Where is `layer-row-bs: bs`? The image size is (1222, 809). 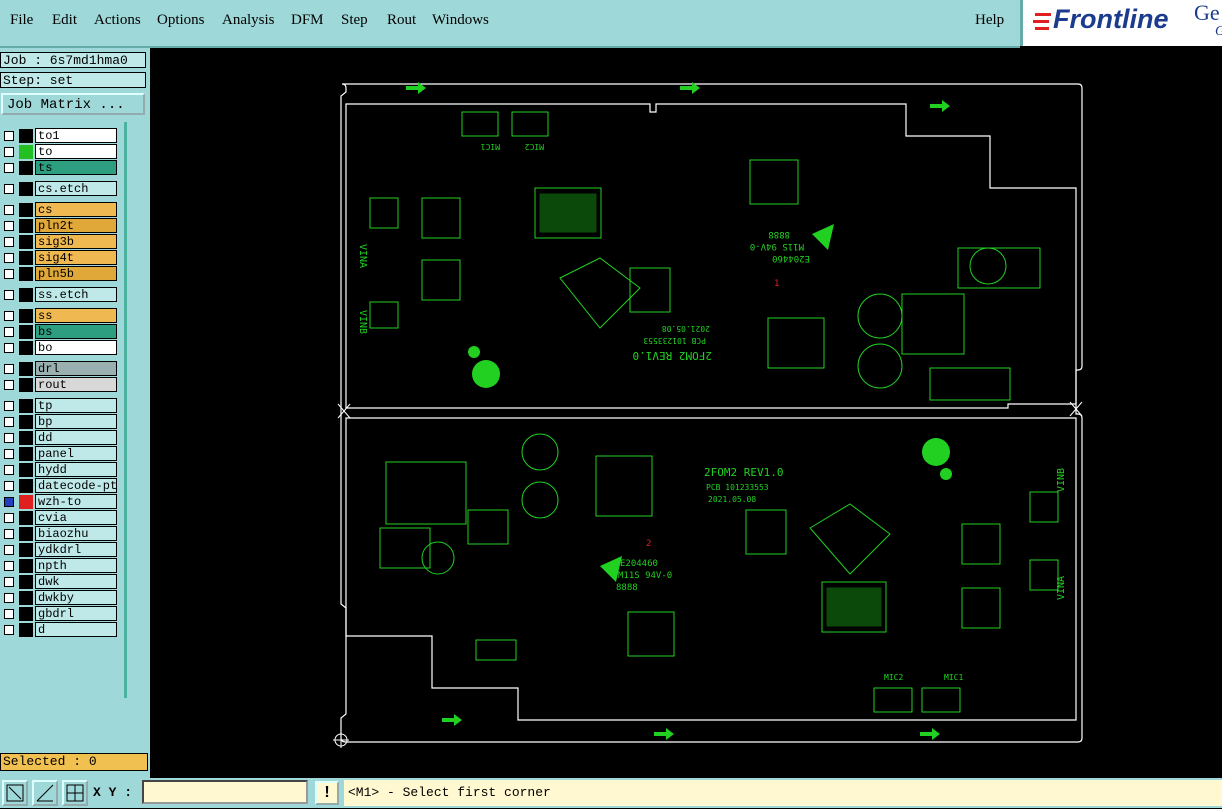
layer-row-bs: bs is located at coordinates (61, 332).